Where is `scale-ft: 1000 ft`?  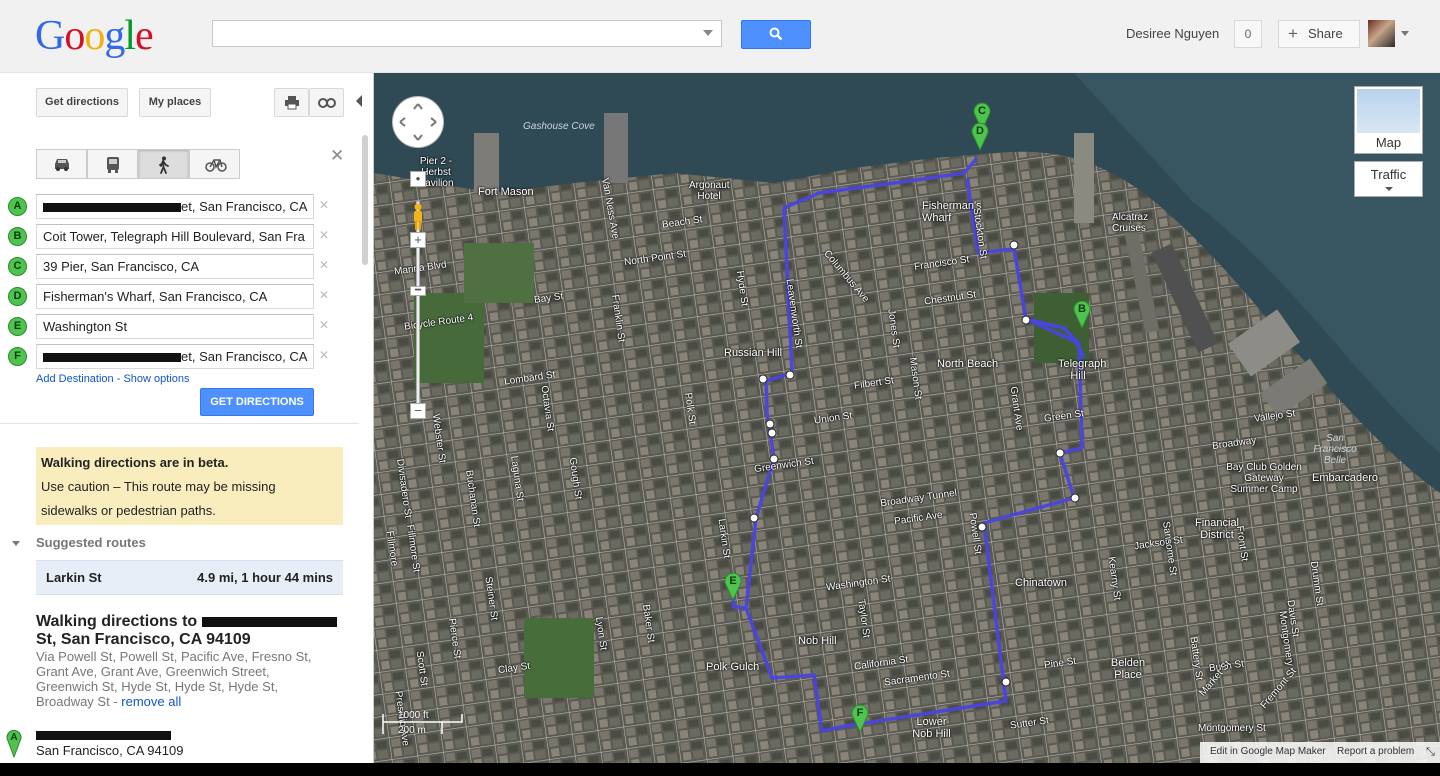 scale-ft: 1000 ft is located at coordinates (413, 715).